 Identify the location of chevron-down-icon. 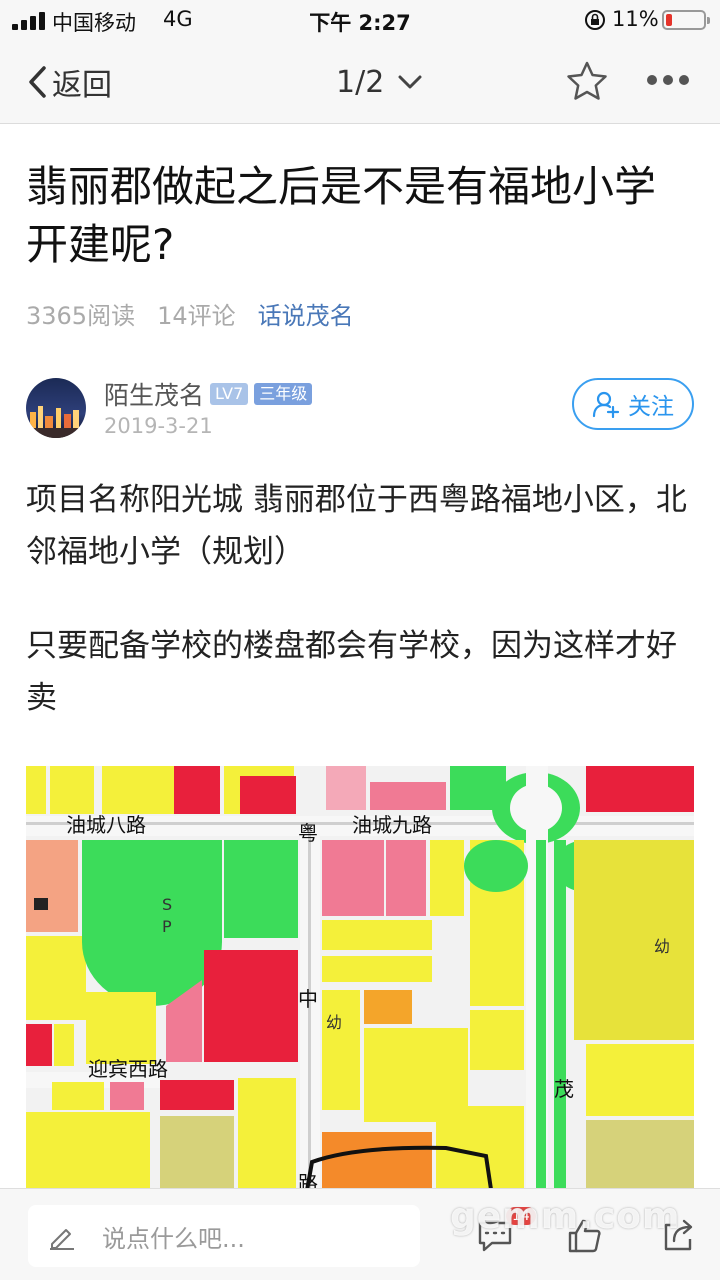
(410, 82).